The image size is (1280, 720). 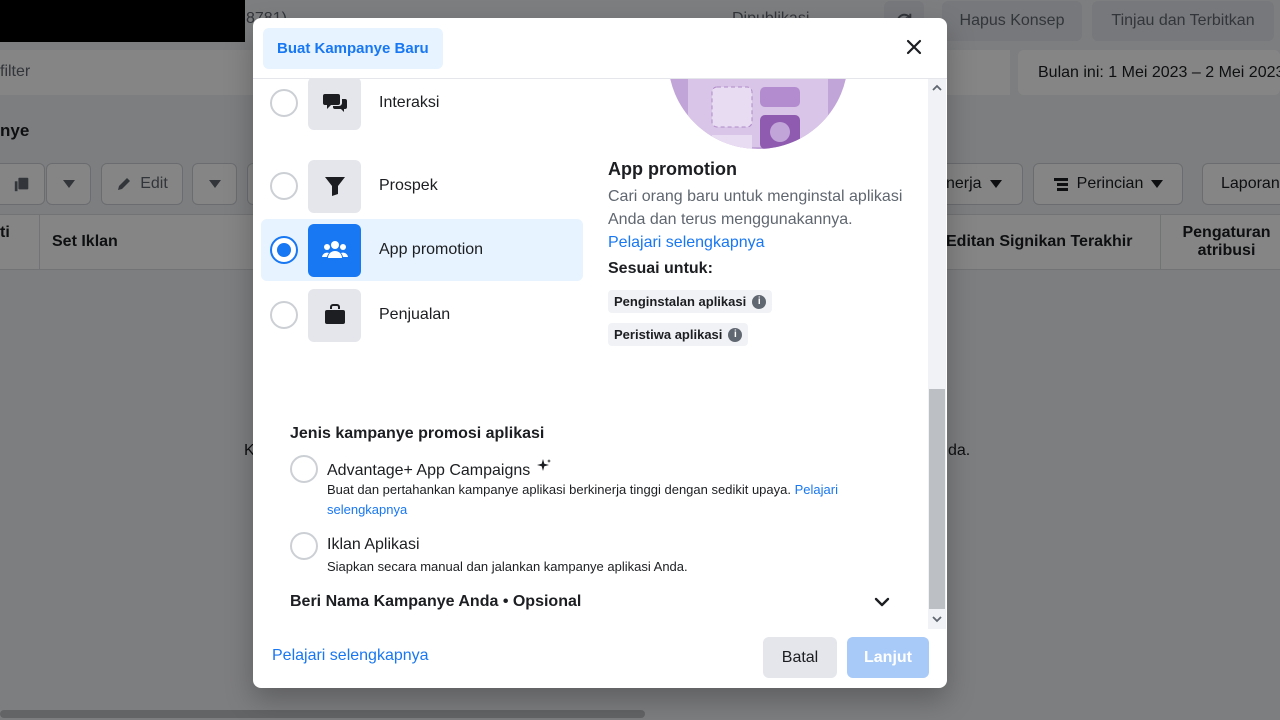 I want to click on objective-label-sales: Penjualan, so click(x=415, y=314).